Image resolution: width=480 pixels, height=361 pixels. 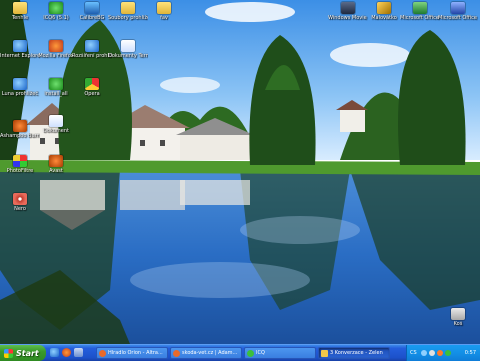 I want to click on desktop-icon-recycle-bin: Koš, so click(x=458, y=317).